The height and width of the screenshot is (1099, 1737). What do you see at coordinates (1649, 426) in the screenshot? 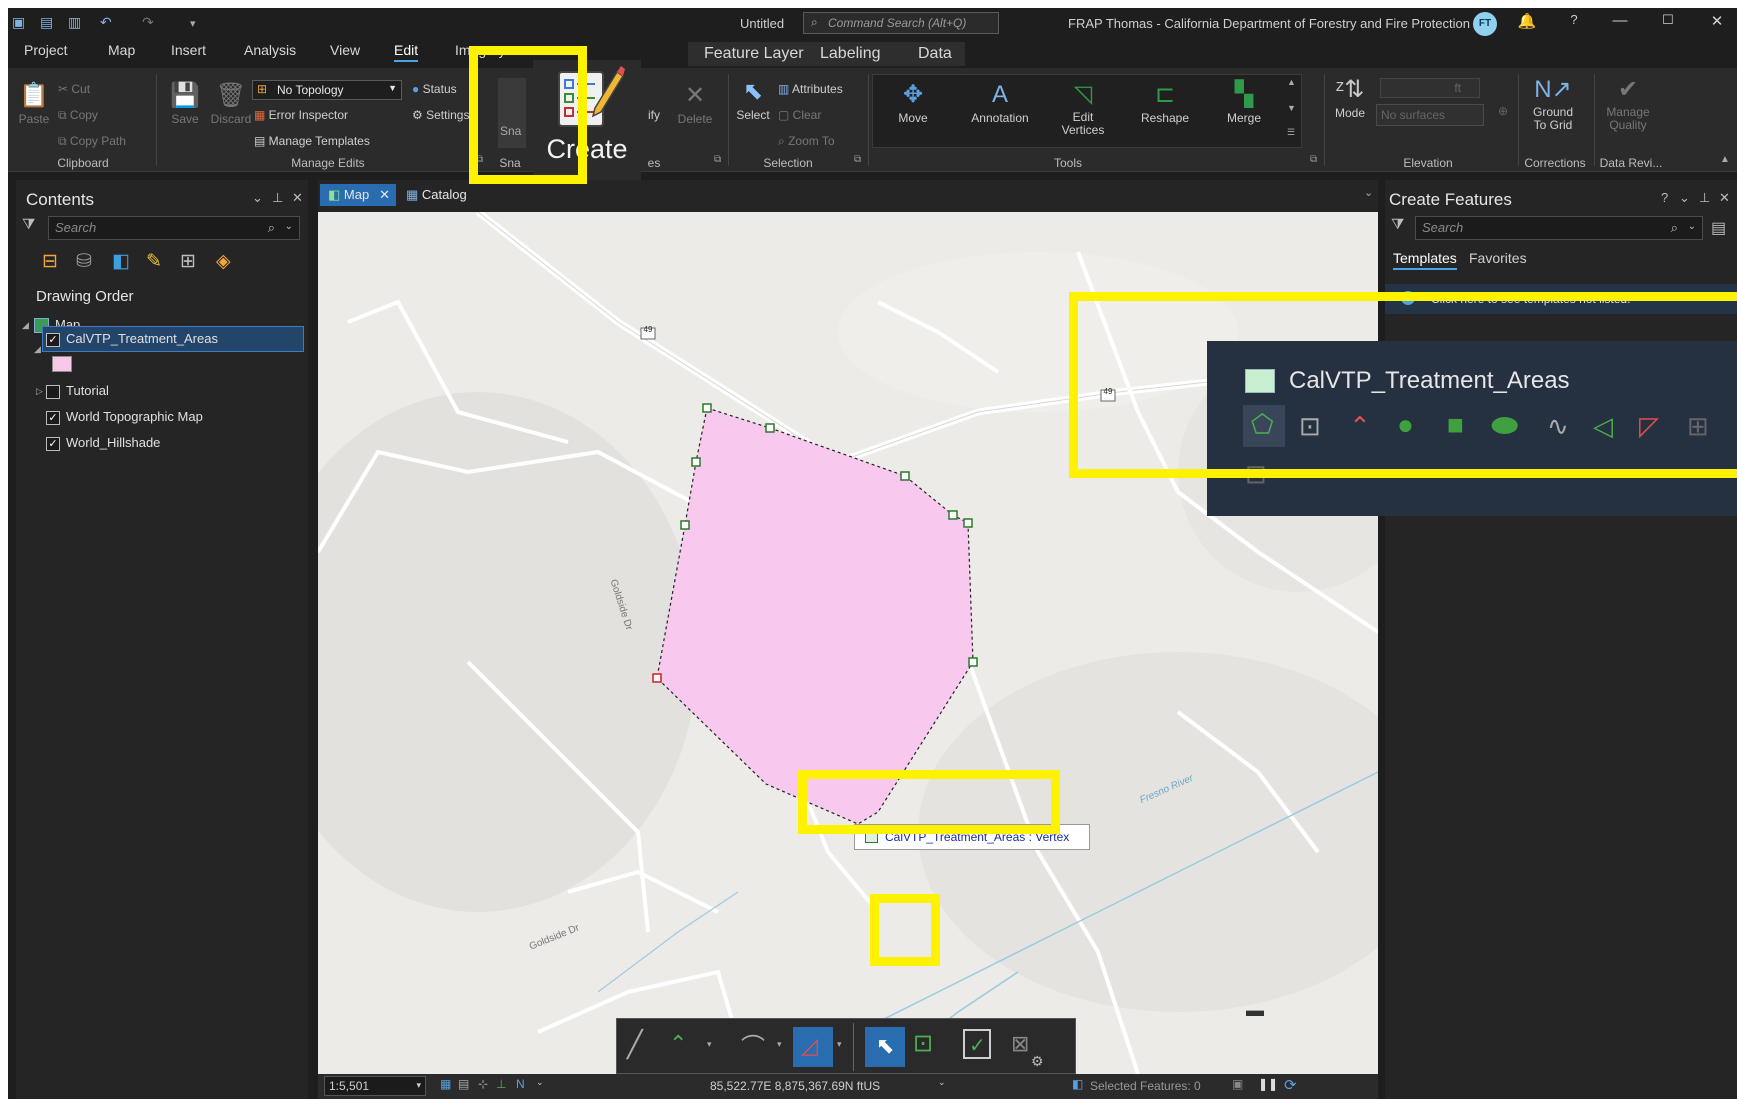
I see `trace-icon: ◸` at bounding box center [1649, 426].